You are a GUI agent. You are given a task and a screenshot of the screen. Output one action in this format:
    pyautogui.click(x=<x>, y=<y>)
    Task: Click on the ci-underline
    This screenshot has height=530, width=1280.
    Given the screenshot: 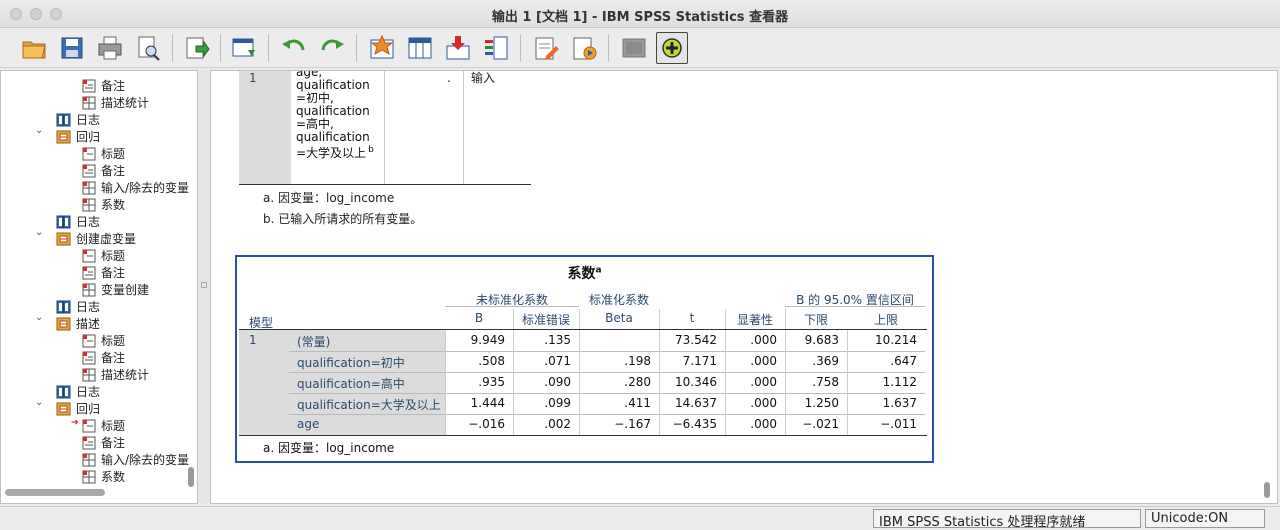 What is the action you would take?
    pyautogui.click(x=855, y=306)
    